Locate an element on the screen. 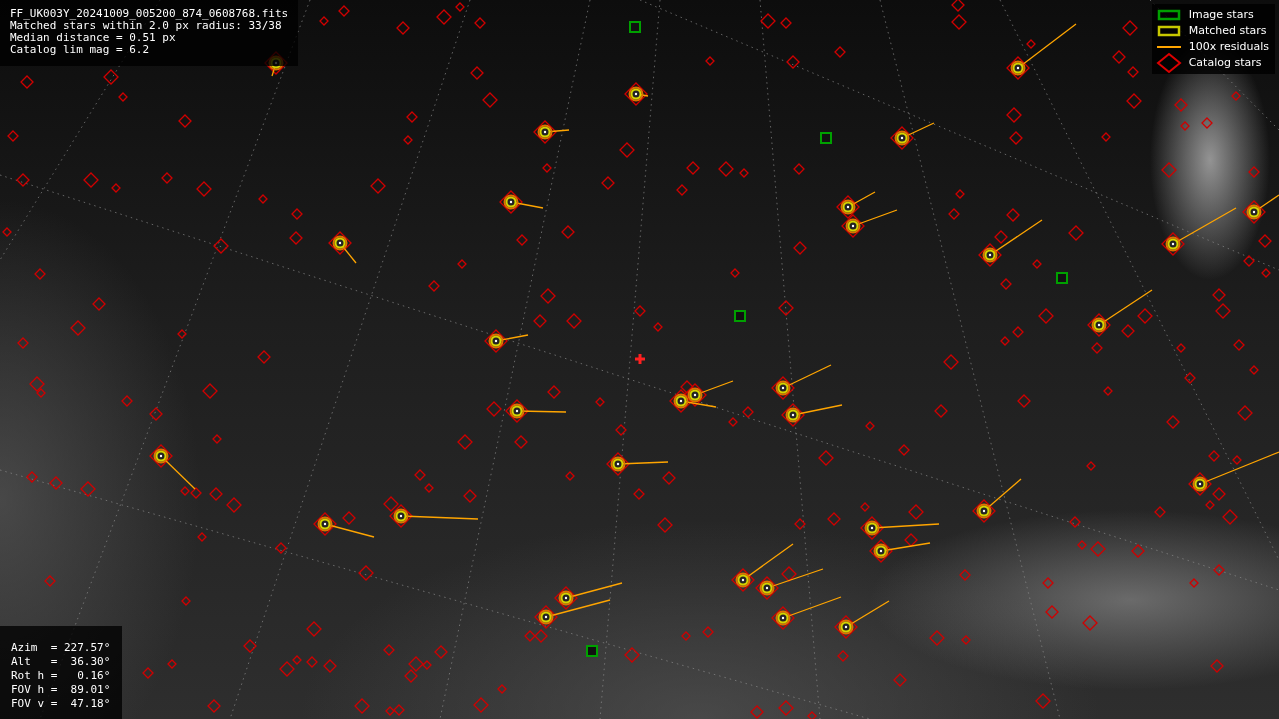  pointing-text: FOV h = 89.01° is located at coordinates (61, 690).